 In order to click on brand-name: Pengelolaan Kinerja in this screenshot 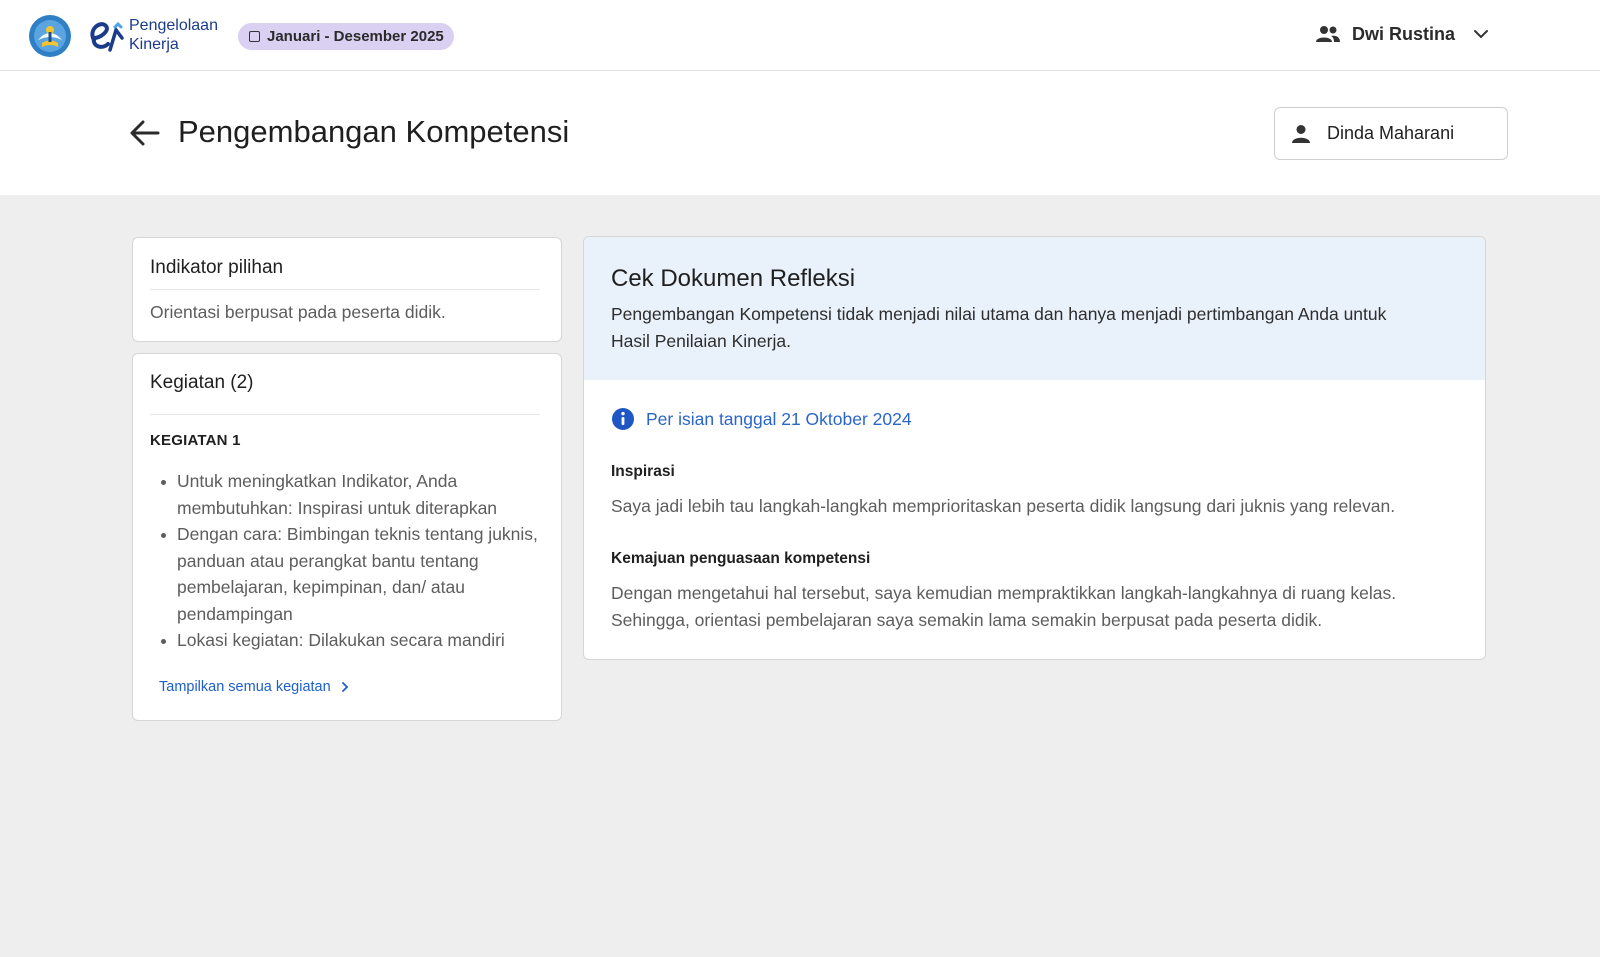, I will do `click(173, 35)`.